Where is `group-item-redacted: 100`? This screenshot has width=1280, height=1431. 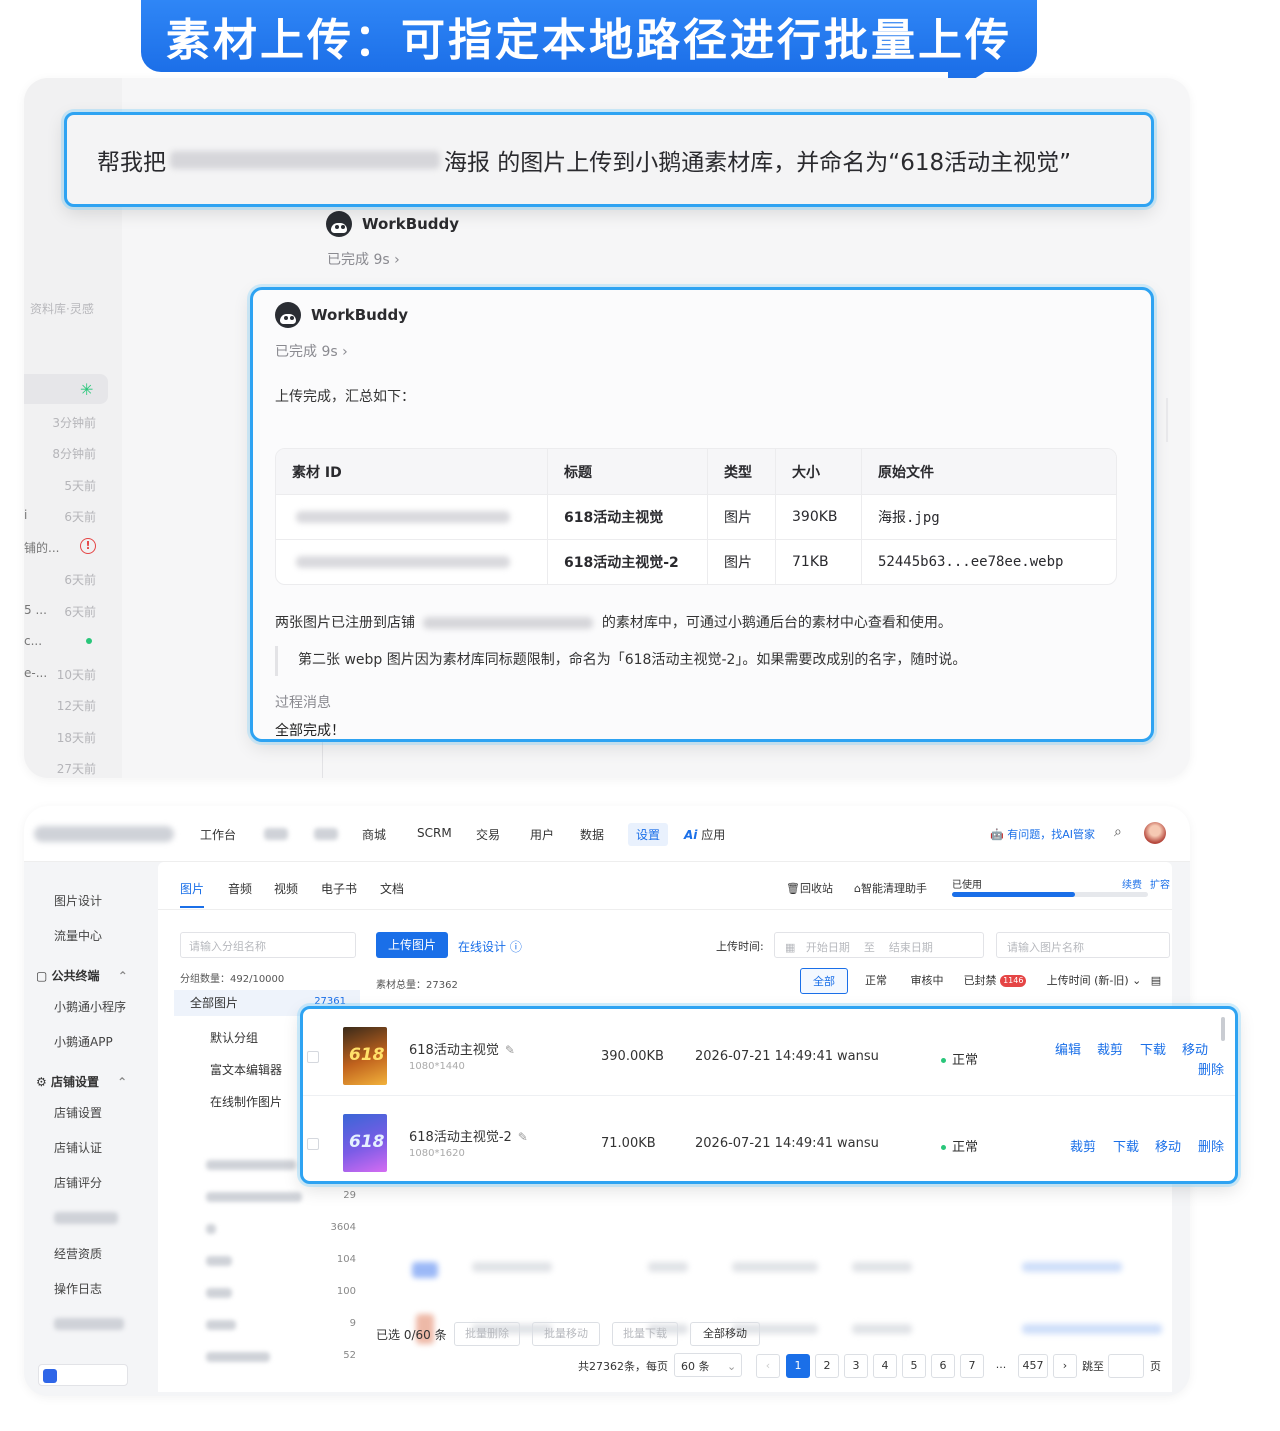 group-item-redacted: 100 is located at coordinates (277, 1293).